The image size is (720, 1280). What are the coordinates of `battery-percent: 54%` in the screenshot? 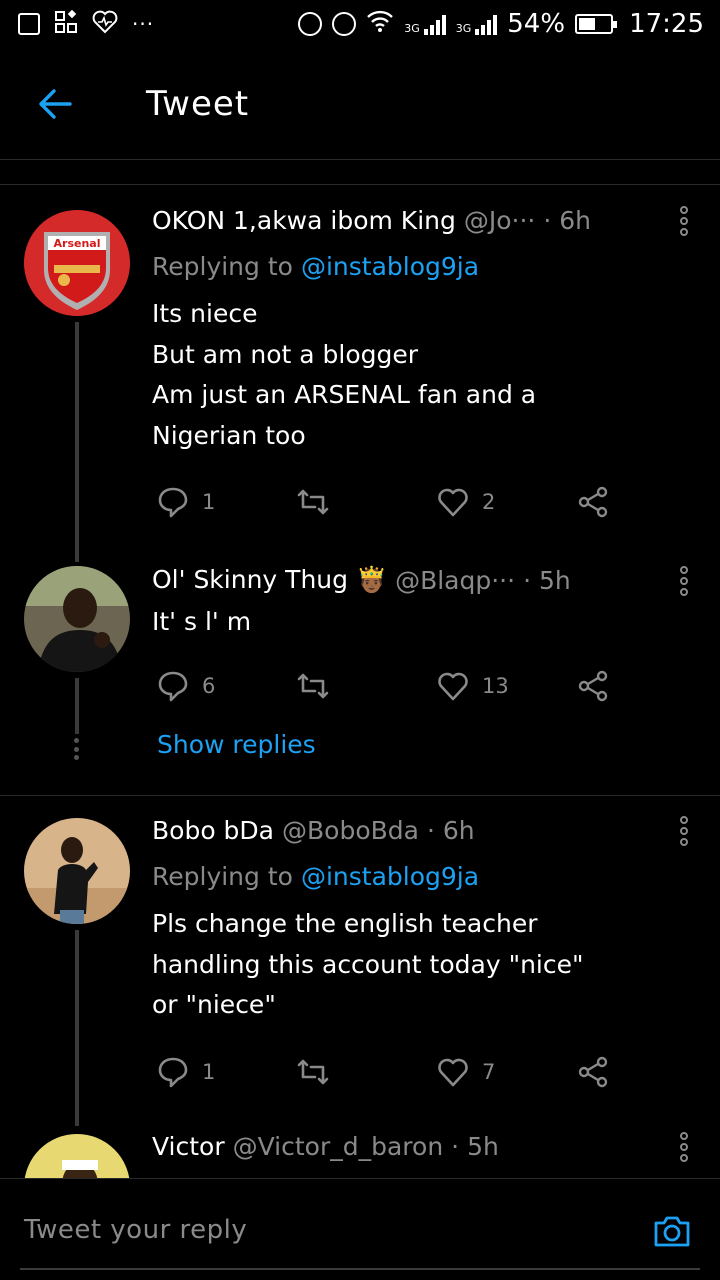 It's located at (536, 24).